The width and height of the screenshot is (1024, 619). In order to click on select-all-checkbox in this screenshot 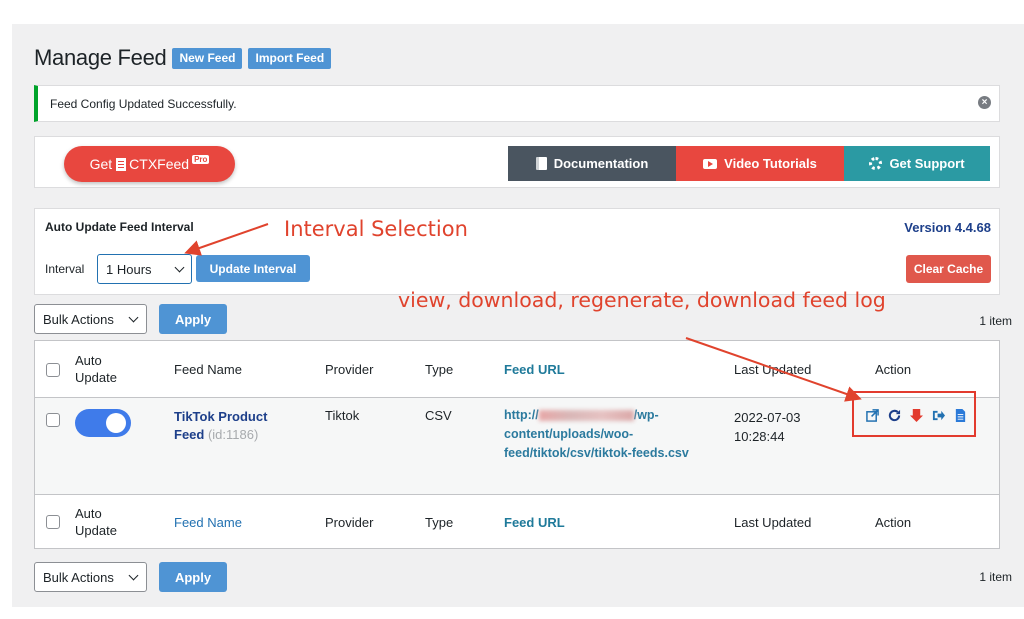, I will do `click(53, 370)`.